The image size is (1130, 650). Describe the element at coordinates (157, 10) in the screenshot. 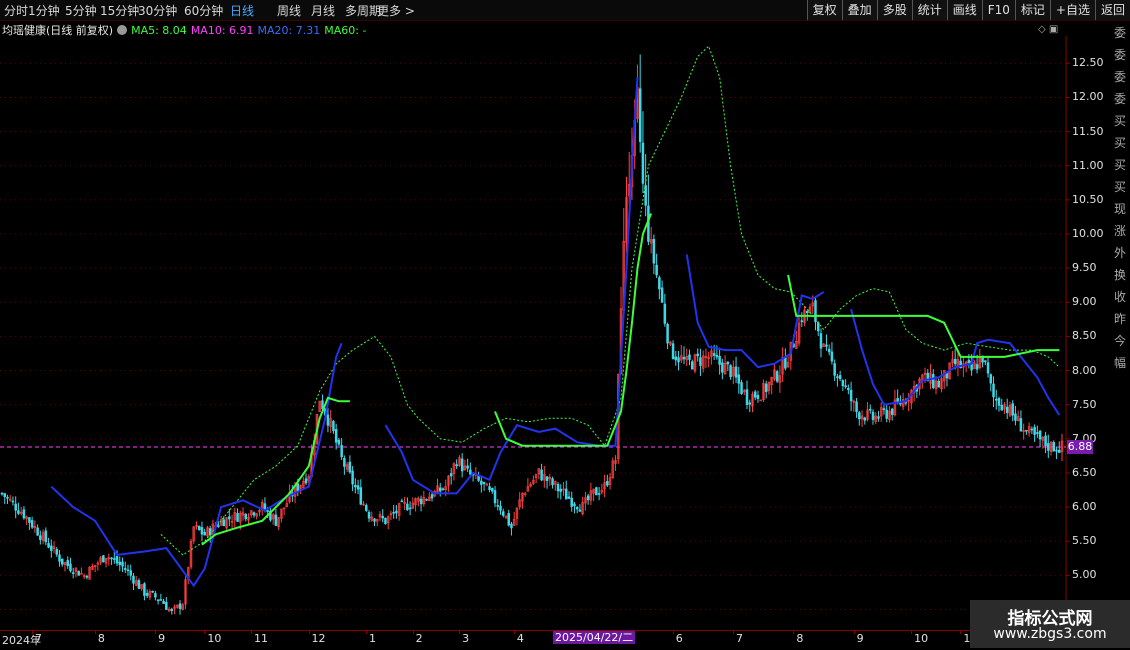

I see `period-tab-4: 30分钟` at that location.